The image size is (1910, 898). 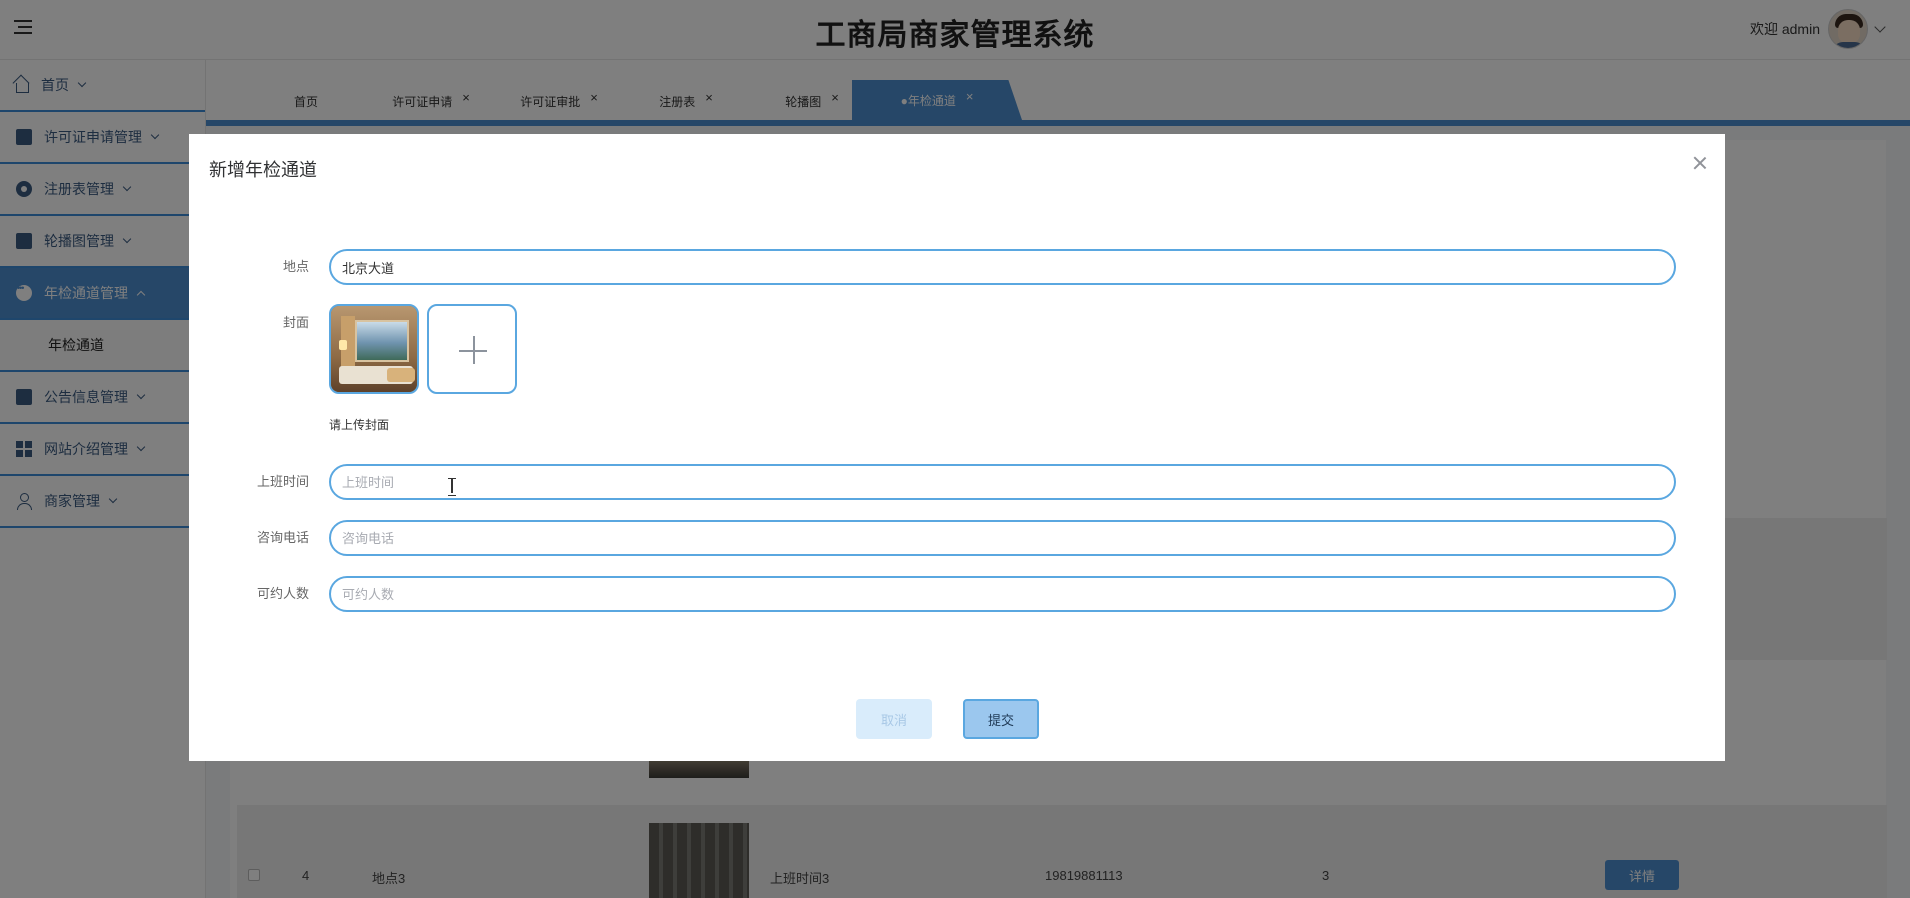 I want to click on work-time-input, so click(x=1002, y=482).